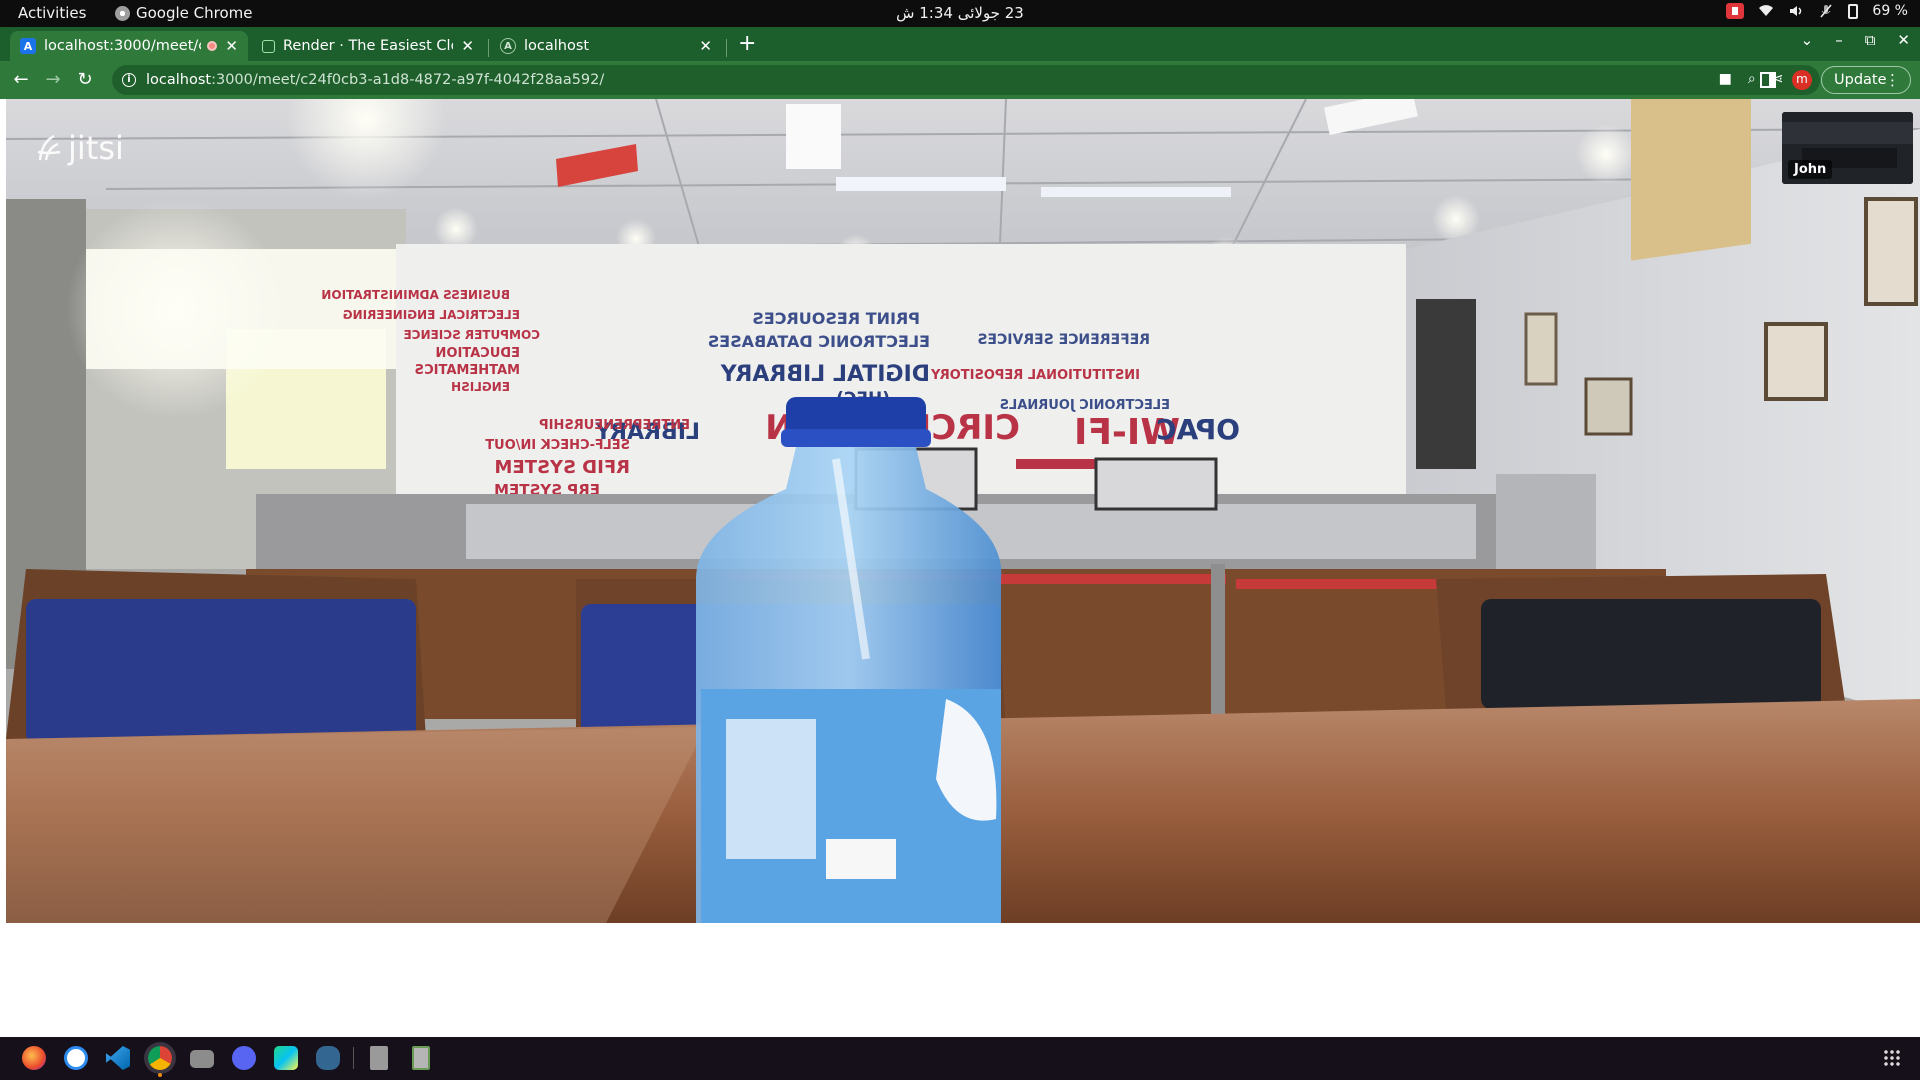  I want to click on svg-text: DIGITAL LIBRARY, so click(825, 374).